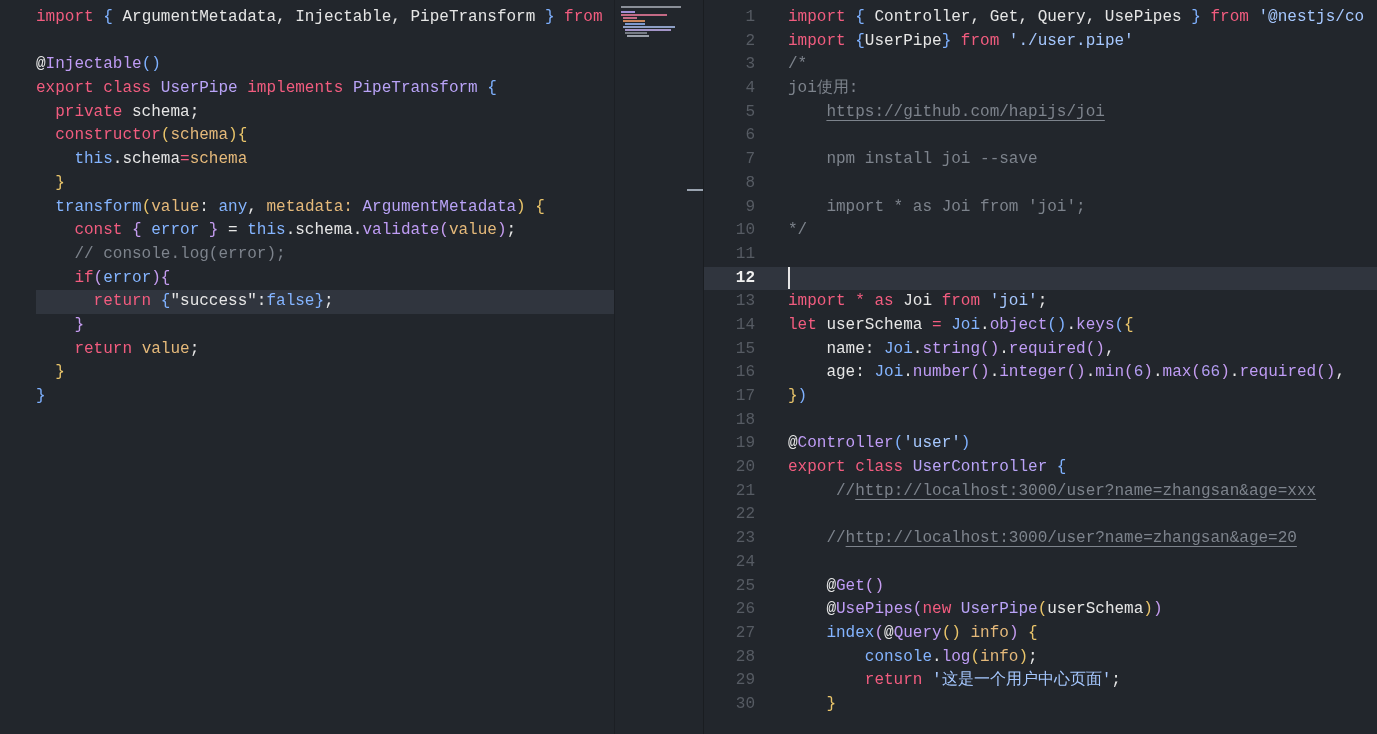  What do you see at coordinates (695, 190) in the screenshot?
I see `scroll-marker` at bounding box center [695, 190].